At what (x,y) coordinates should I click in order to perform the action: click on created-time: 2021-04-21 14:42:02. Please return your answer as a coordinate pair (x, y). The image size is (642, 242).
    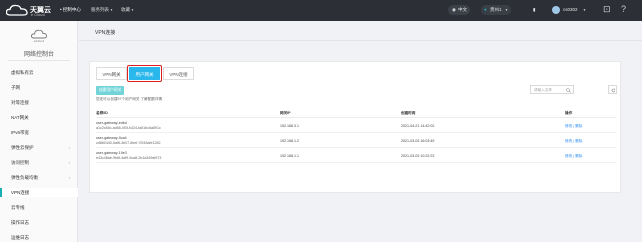
    Looking at the image, I should click on (418, 125).